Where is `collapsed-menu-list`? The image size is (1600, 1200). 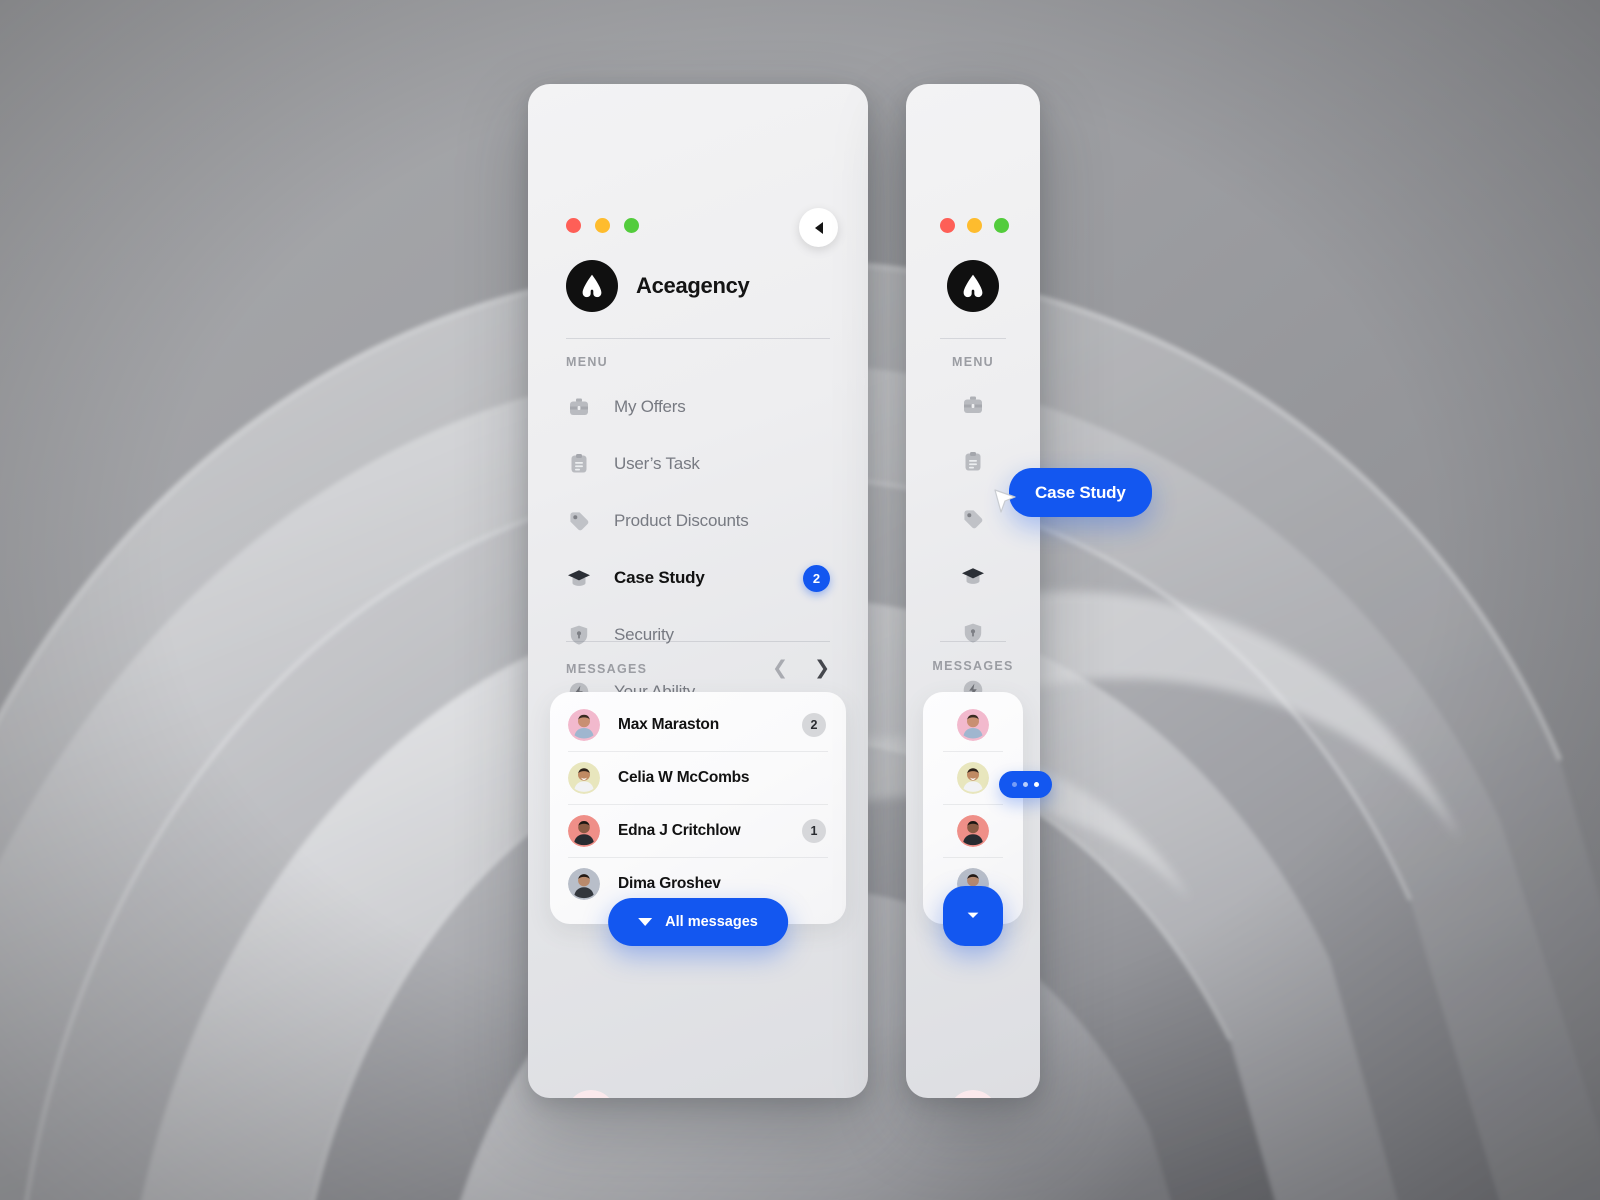 collapsed-menu-list is located at coordinates (973, 561).